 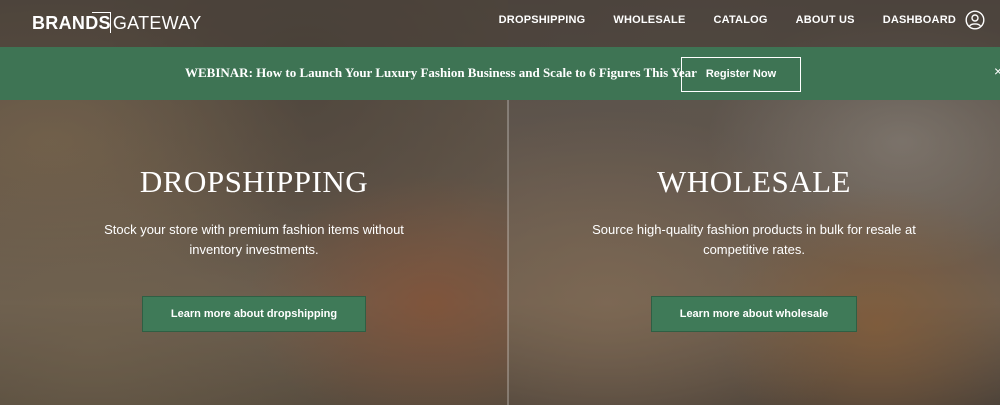 I want to click on panel-divider, so click(x=508, y=252).